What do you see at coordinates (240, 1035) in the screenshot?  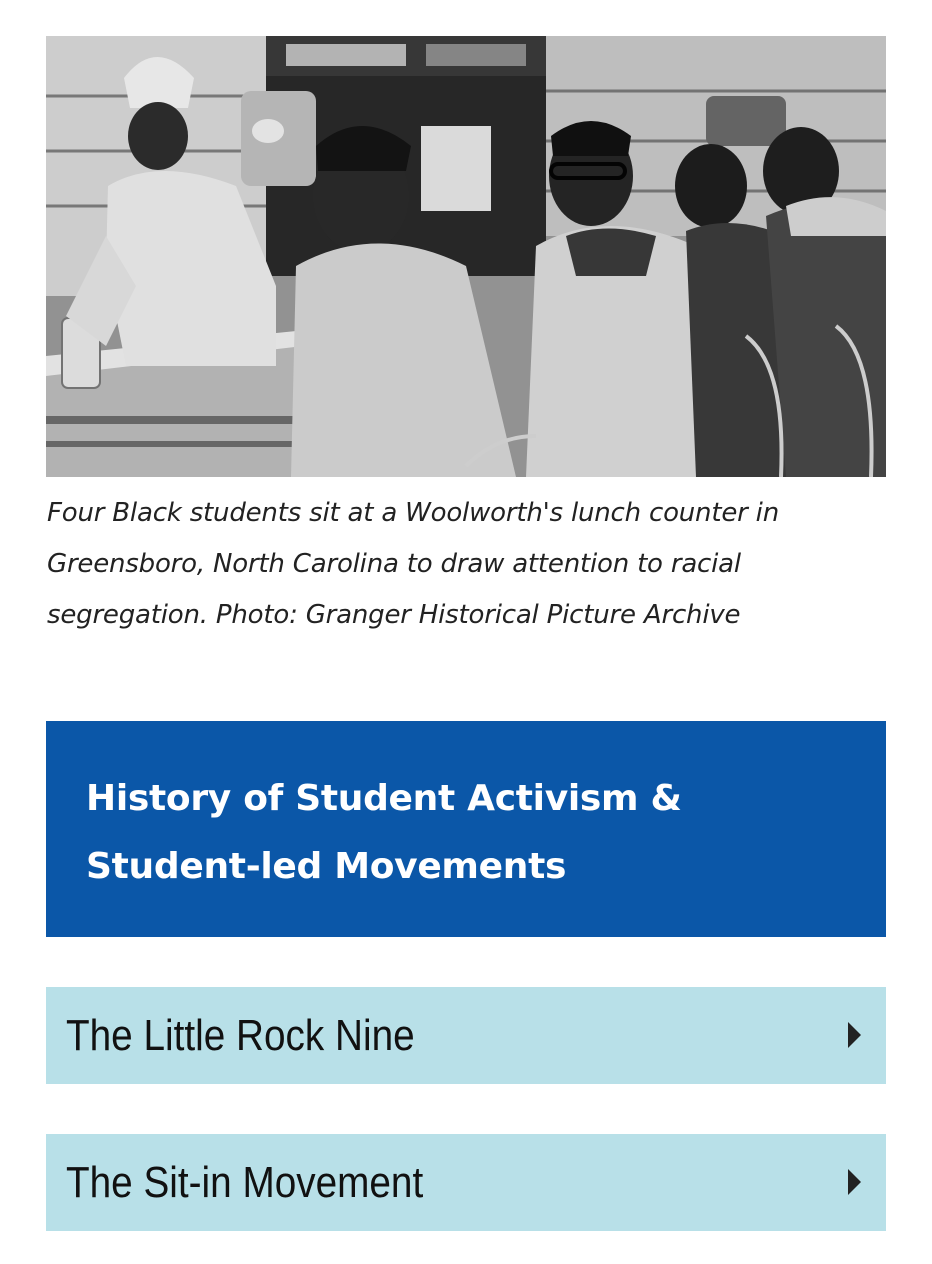 I see `accordion-label: The Little Rock Nine` at bounding box center [240, 1035].